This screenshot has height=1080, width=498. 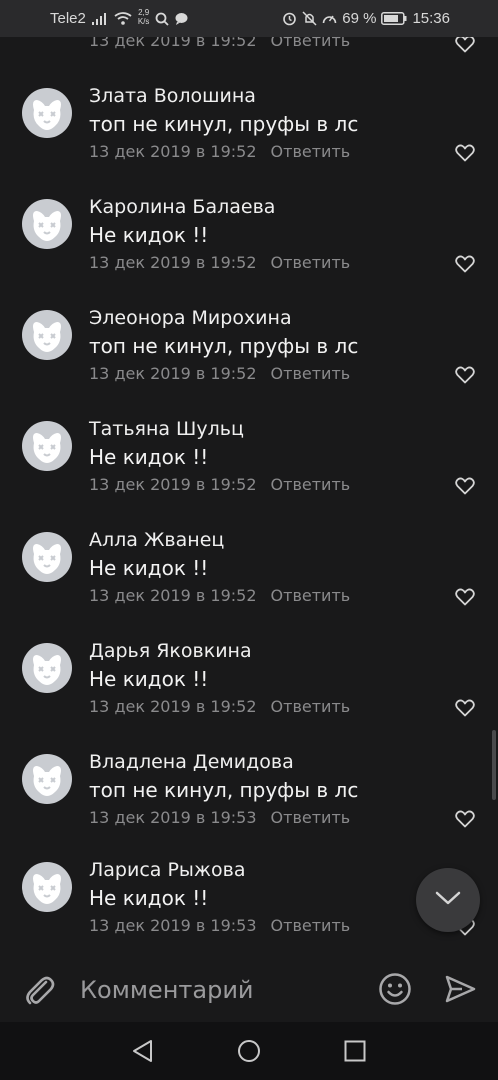 What do you see at coordinates (123, 18) in the screenshot?
I see `wifi-icon` at bounding box center [123, 18].